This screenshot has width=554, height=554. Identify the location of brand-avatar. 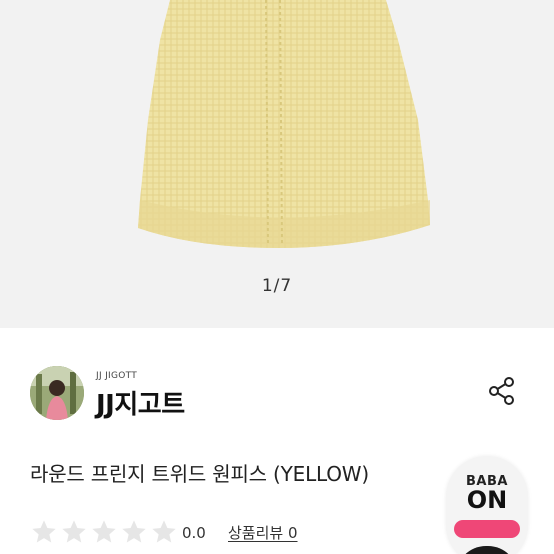
(57, 393).